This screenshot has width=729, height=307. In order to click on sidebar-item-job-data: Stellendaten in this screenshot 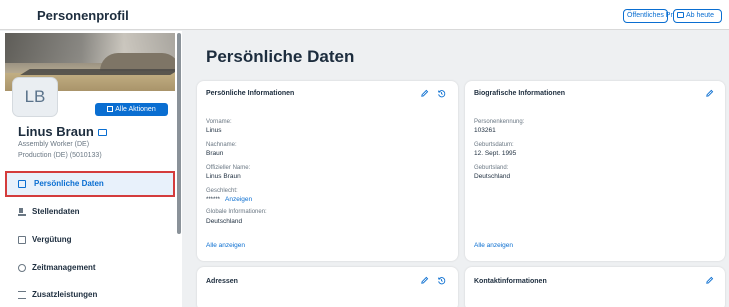, I will do `click(90, 212)`.